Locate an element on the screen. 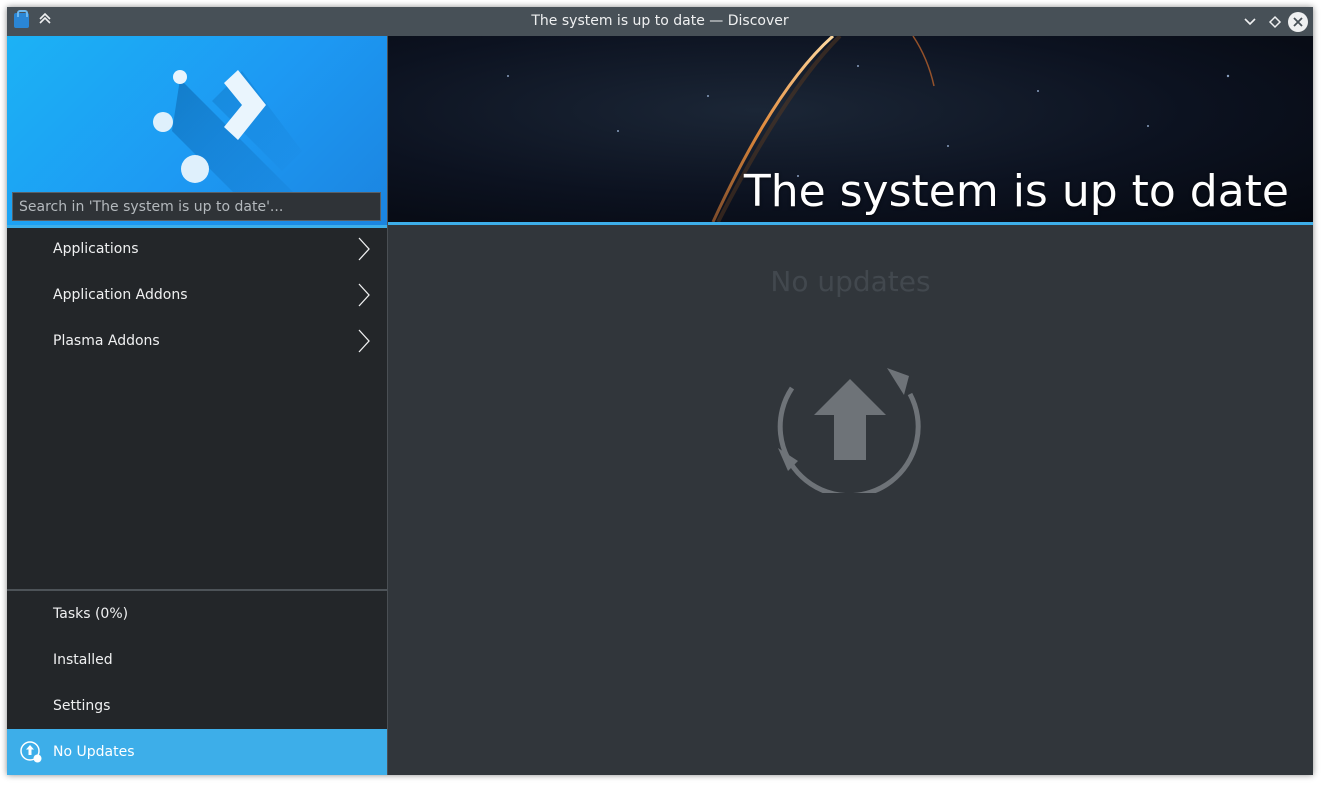 Image resolution: width=1326 pixels, height=788 pixels. window-title: The system is up to date — Discover is located at coordinates (660, 21).